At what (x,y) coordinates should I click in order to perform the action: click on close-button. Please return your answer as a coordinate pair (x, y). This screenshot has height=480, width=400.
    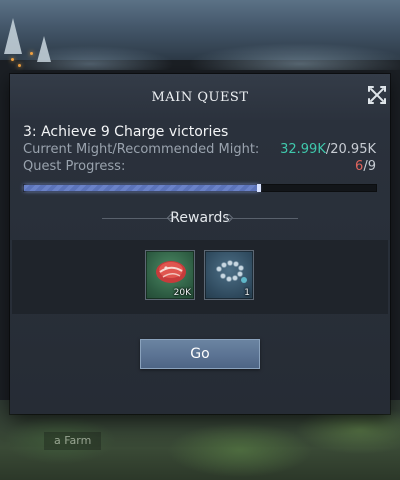
    Looking at the image, I should click on (377, 95).